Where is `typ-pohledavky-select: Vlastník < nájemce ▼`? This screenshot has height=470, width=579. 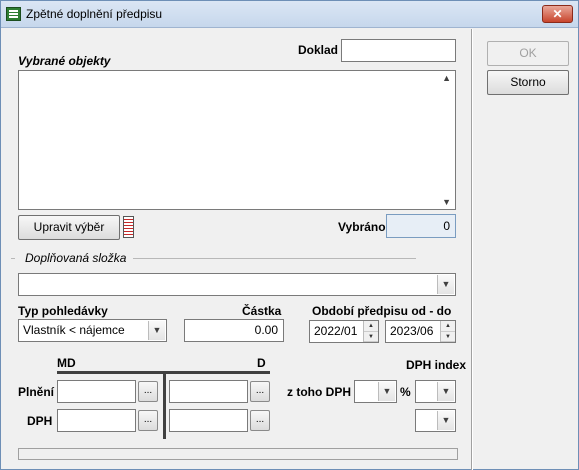 typ-pohledavky-select: Vlastník < nájemce ▼ is located at coordinates (92, 330).